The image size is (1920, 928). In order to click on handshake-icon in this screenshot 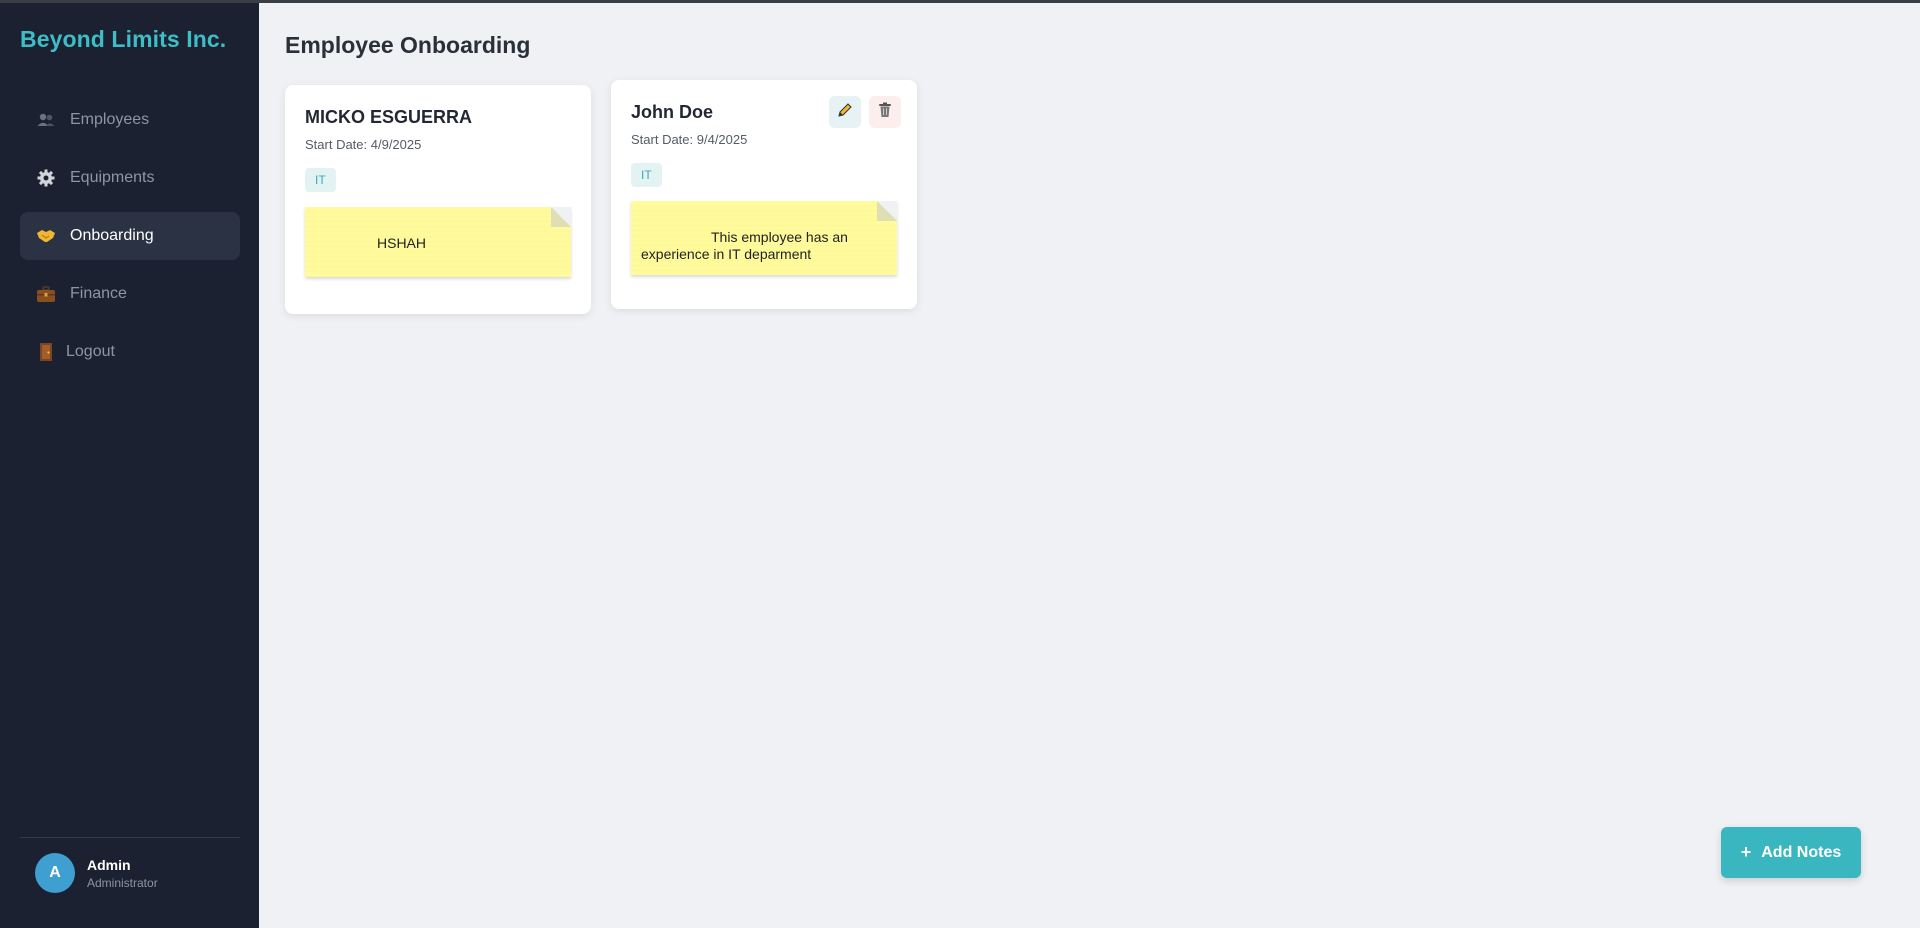, I will do `click(46, 236)`.